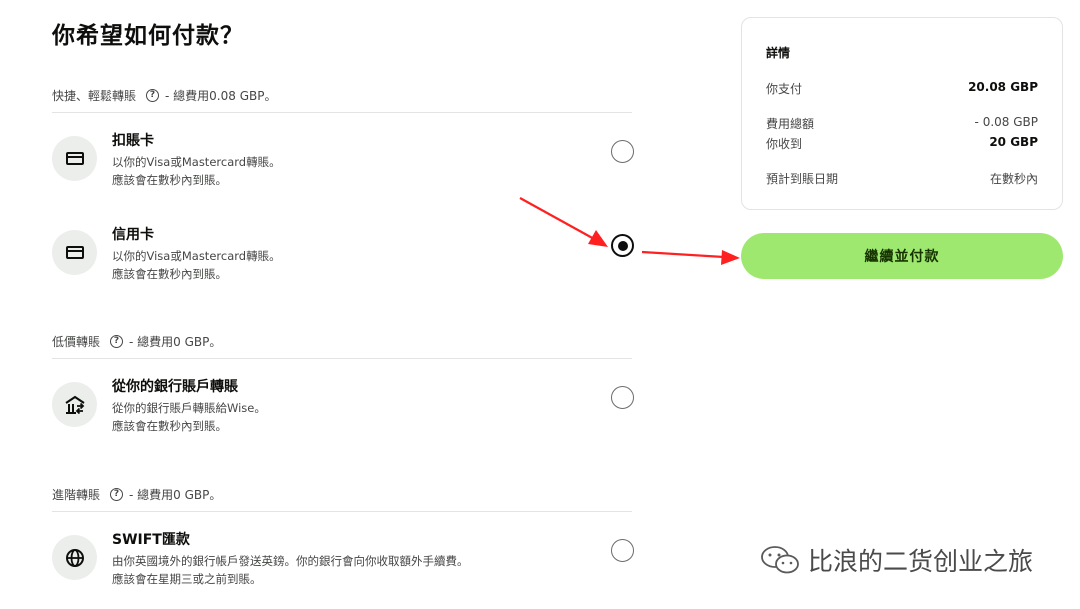  Describe the element at coordinates (94, 95) in the screenshot. I see `section-title: 快捷、輕鬆轉賬` at that location.